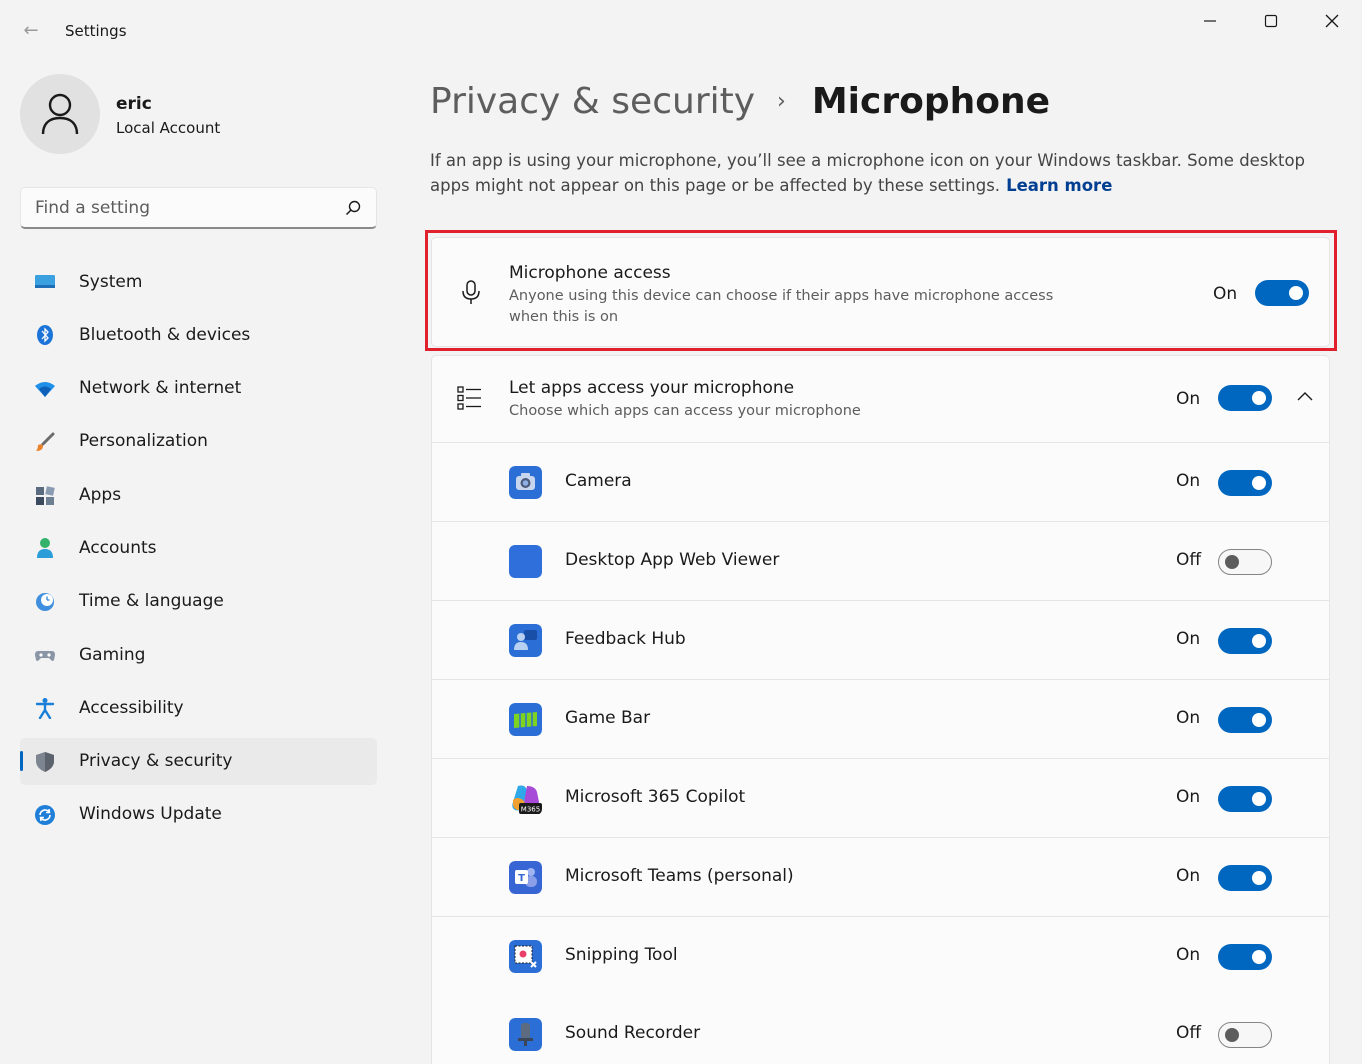 This screenshot has height=1064, width=1362. I want to click on sidebar-item-bluetooth: Bluetooth & devices, so click(198, 334).